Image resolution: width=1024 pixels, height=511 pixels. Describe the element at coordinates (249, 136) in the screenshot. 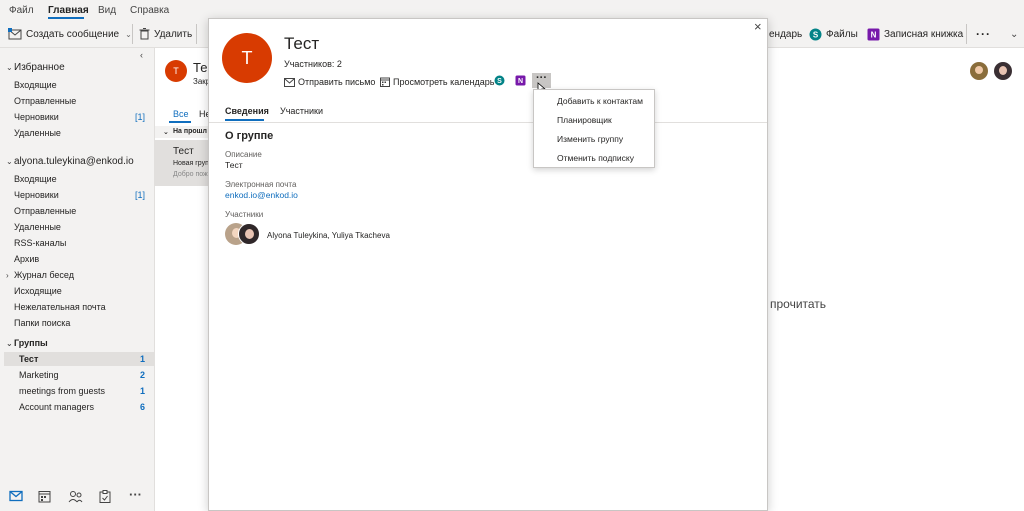

I see `about-title: О группе` at that location.